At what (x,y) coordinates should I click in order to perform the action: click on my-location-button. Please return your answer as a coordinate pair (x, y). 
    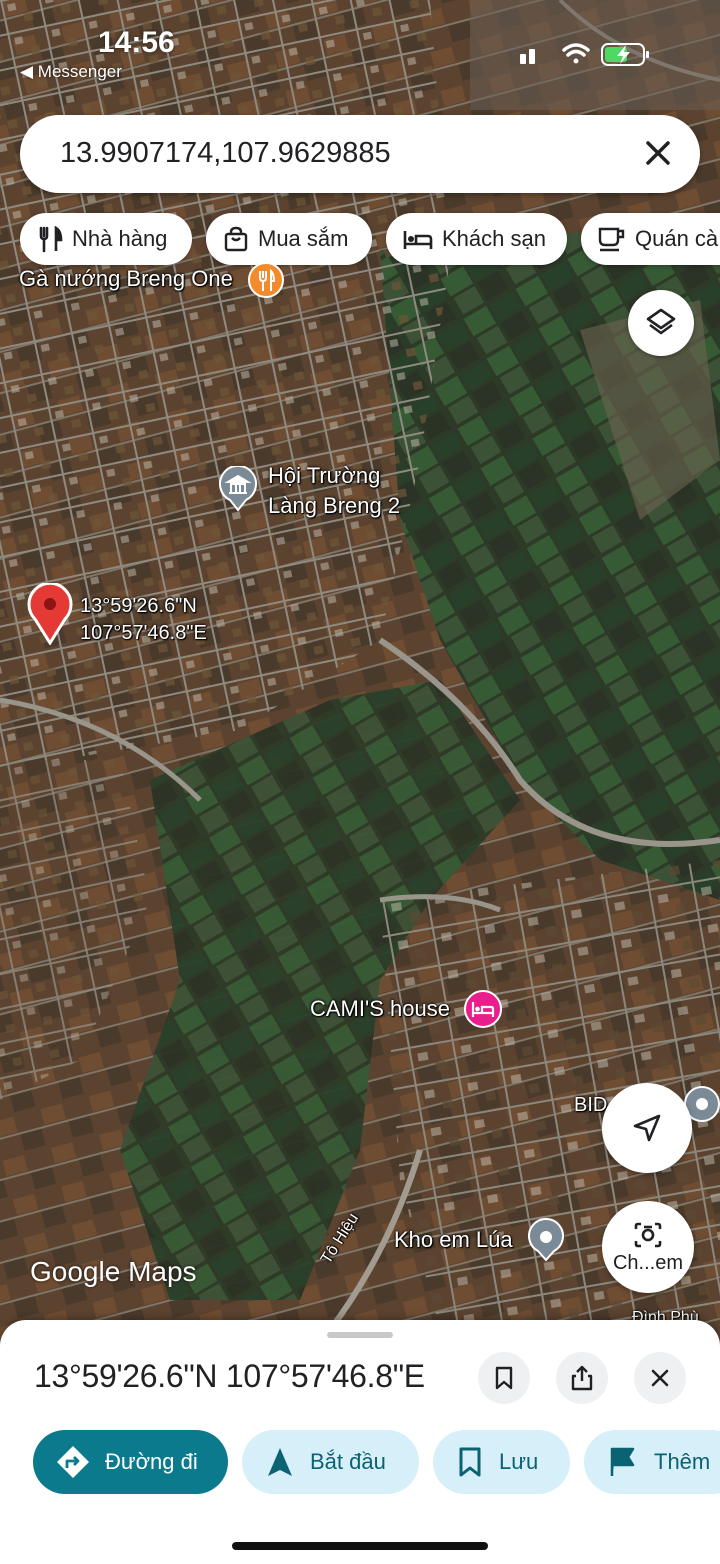
    Looking at the image, I should click on (647, 1128).